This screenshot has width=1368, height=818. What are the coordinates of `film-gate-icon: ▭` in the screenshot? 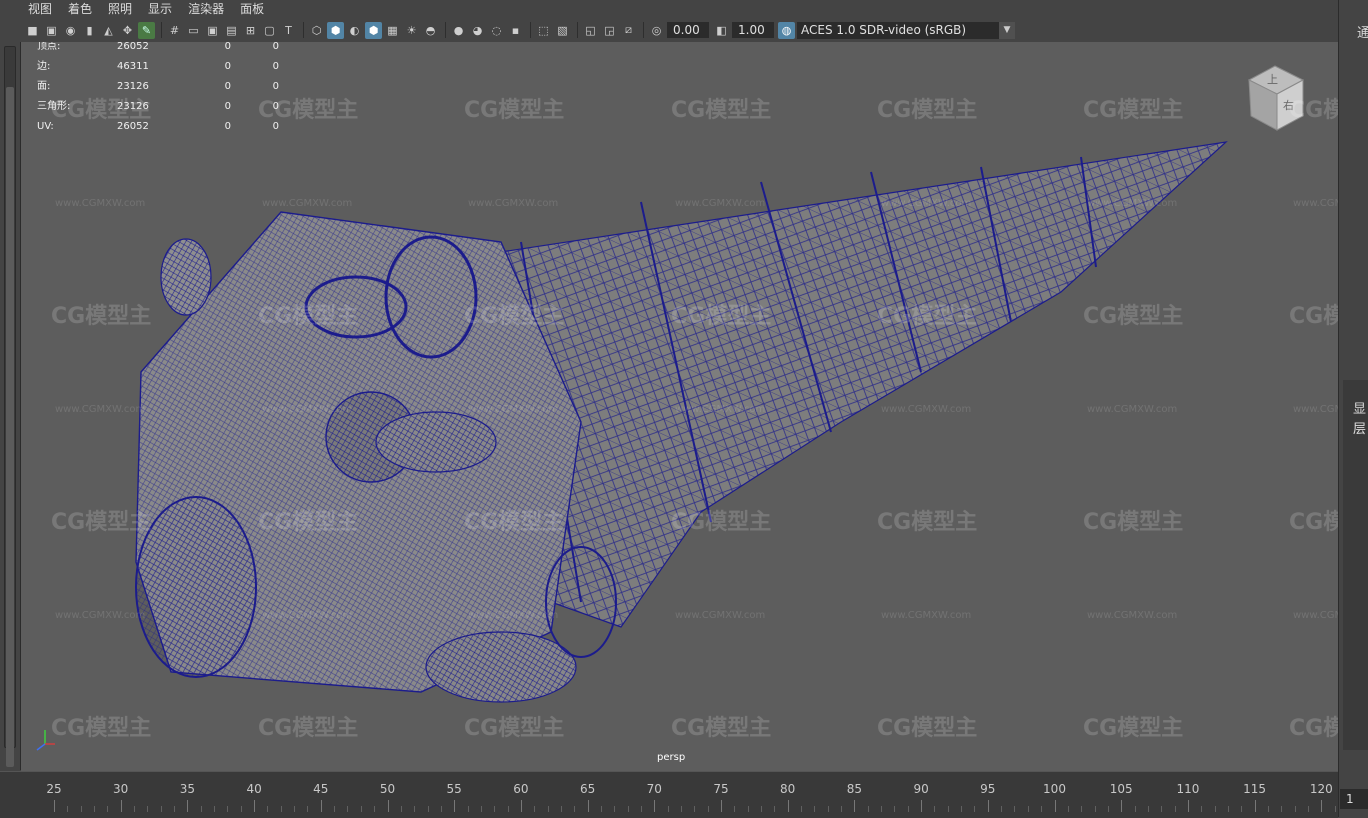 It's located at (193, 30).